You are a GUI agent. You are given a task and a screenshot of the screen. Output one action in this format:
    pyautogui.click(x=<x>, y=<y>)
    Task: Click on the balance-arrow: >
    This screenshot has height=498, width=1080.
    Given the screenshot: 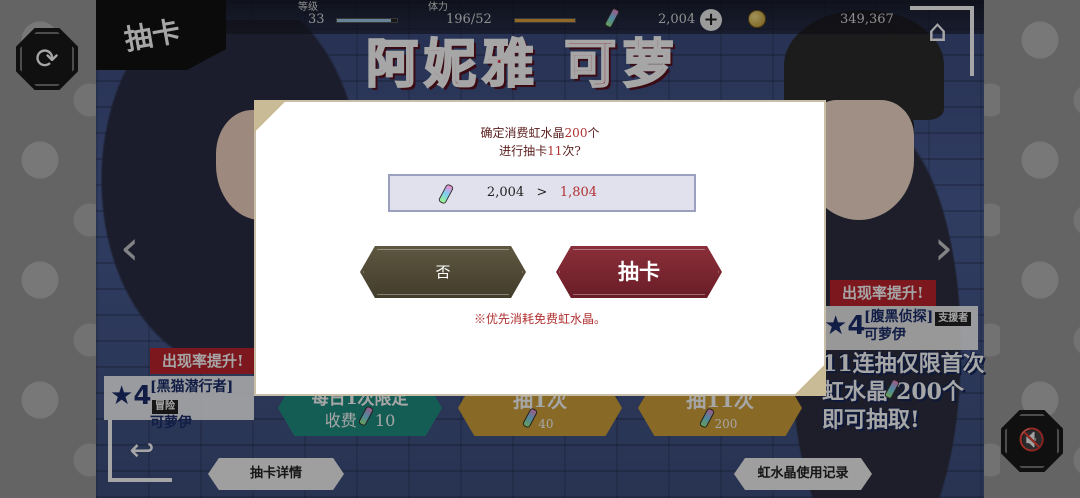 What is the action you would take?
    pyautogui.click(x=542, y=192)
    